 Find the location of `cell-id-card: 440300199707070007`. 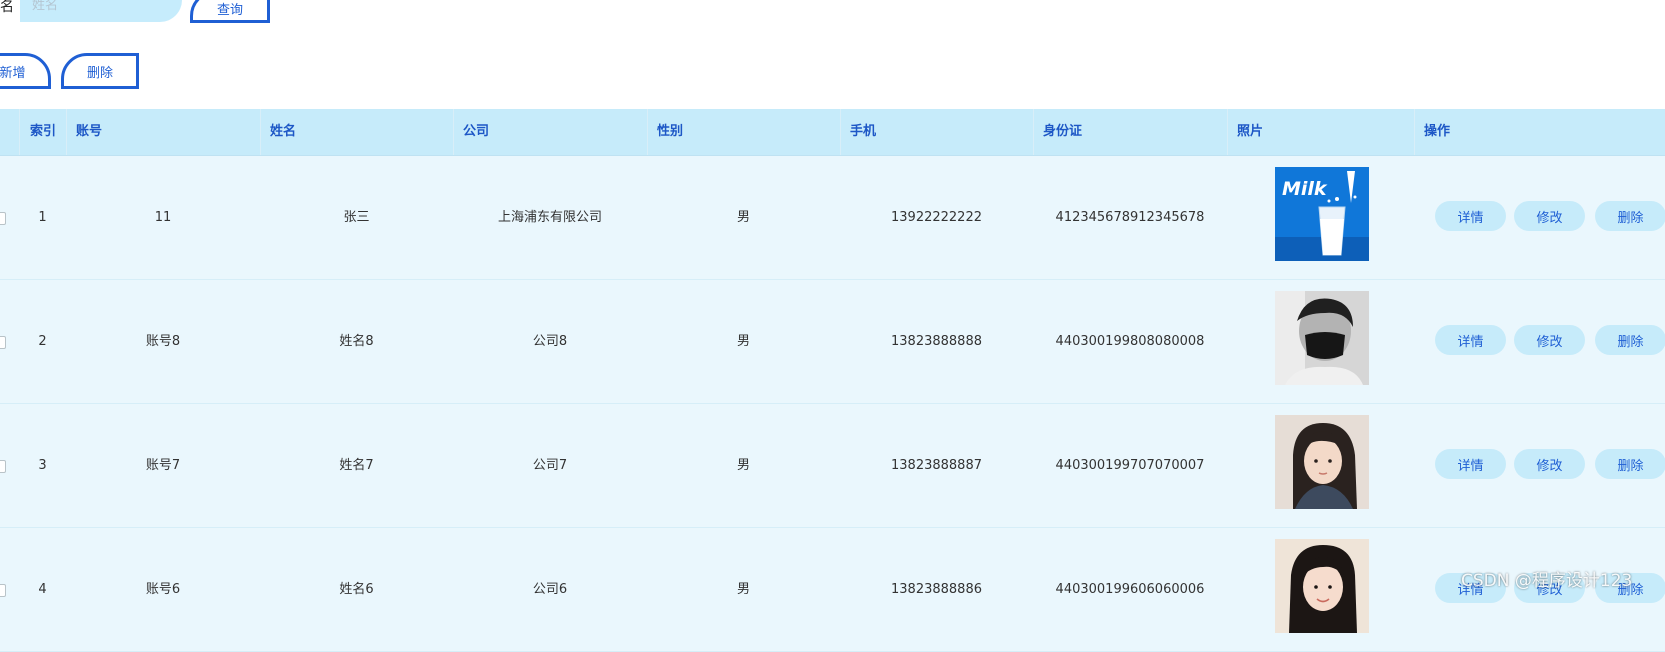

cell-id-card: 440300199707070007 is located at coordinates (1130, 465).